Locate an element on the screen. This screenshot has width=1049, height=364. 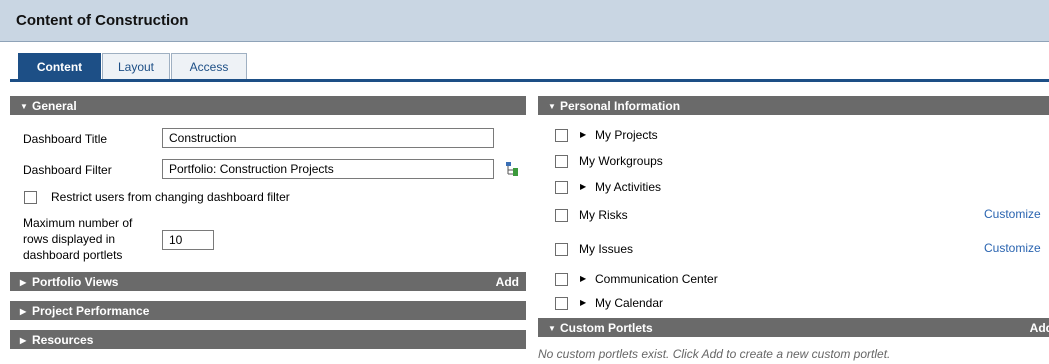
my-issues-checkbox is located at coordinates (561, 249).